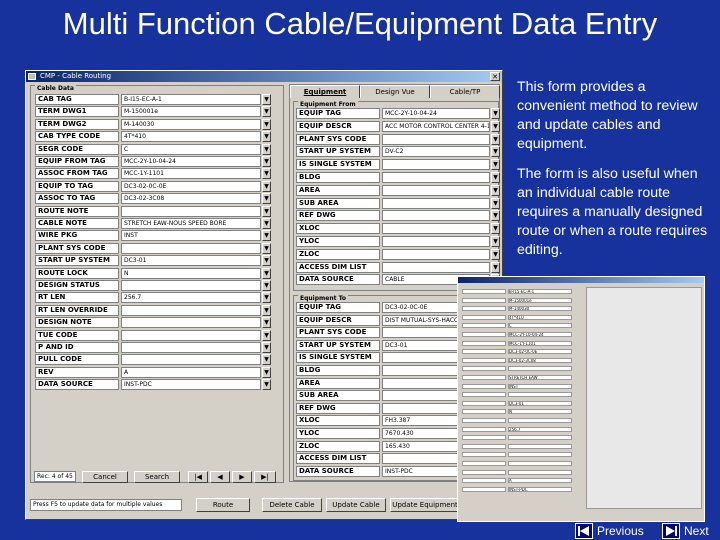  I want to click on last-record-button: ▶|, so click(265, 477).